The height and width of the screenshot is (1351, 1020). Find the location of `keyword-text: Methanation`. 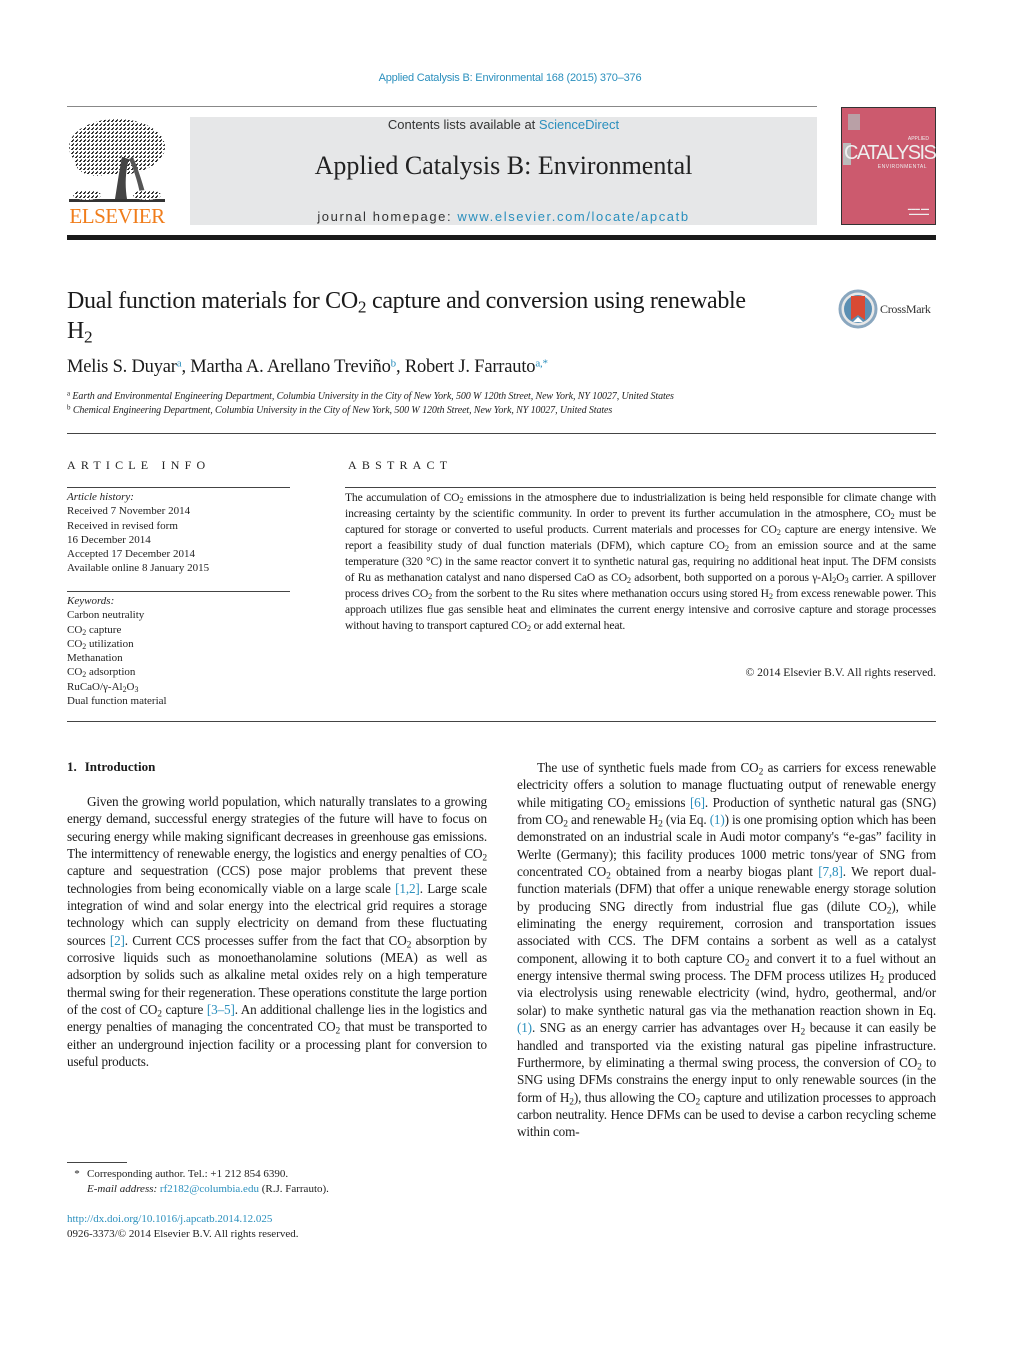

keyword-text: Methanation is located at coordinates (95, 658).